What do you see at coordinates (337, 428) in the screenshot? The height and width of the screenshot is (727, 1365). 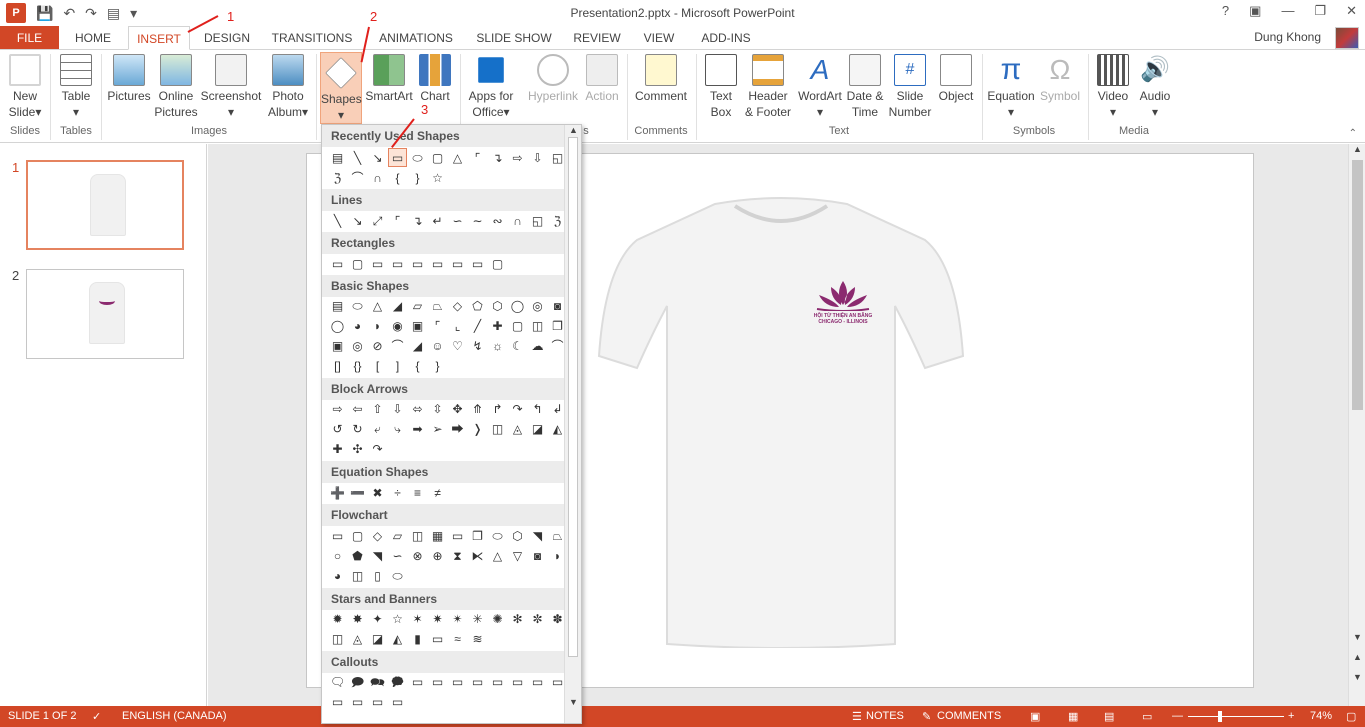 I see `curved-right-arrow-shape-icon: ↺` at bounding box center [337, 428].